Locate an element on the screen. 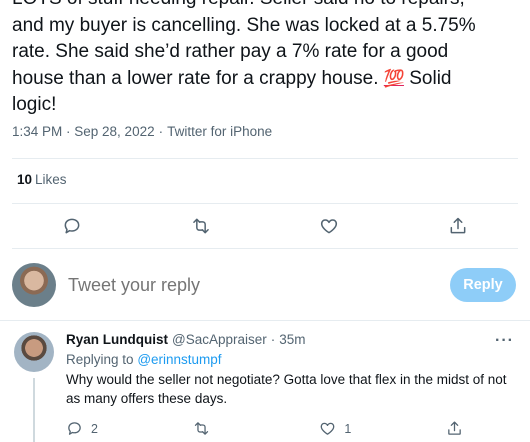 Image resolution: width=530 pixels, height=442 pixels. reply-composer: Reply is located at coordinates (265, 285).